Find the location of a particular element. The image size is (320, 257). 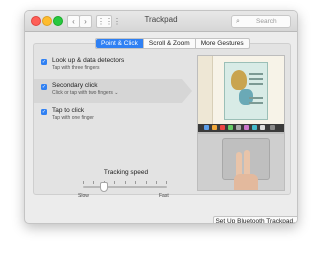

option-label: Secondary click is located at coordinates (75, 85).